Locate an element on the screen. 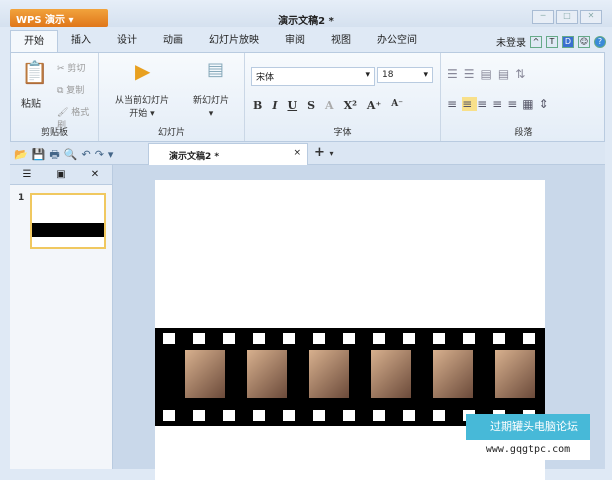 The image size is (612, 480). play-from-current-button: 从当前幻灯片 开始 ▾ is located at coordinates (142, 108).